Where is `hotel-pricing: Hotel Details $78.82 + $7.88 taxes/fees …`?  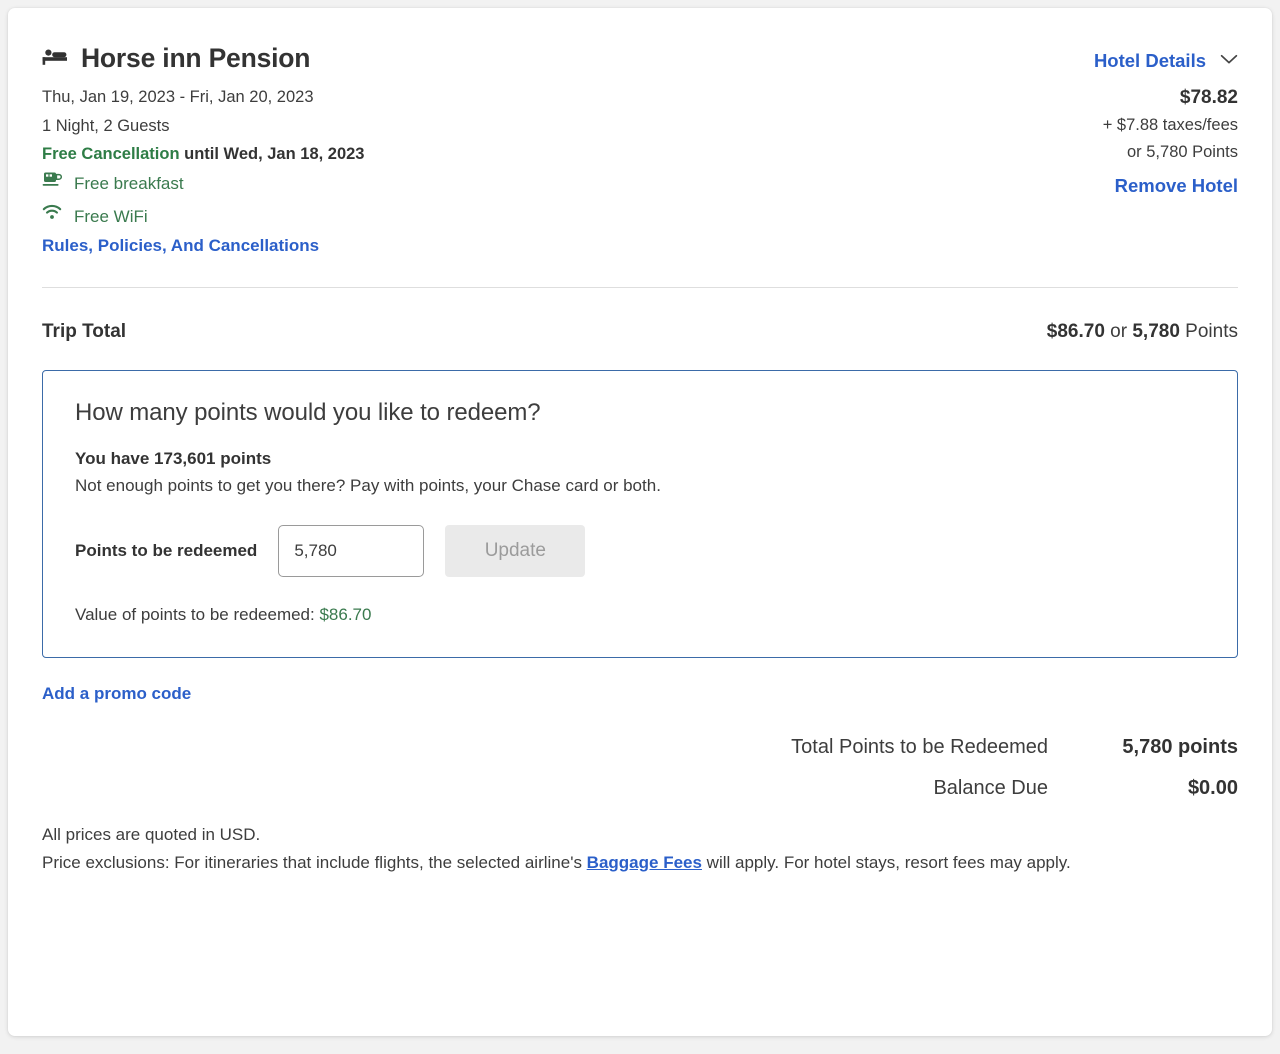
hotel-pricing: Hotel Details $78.82 + $7.88 taxes/fees … is located at coordinates (1103, 120).